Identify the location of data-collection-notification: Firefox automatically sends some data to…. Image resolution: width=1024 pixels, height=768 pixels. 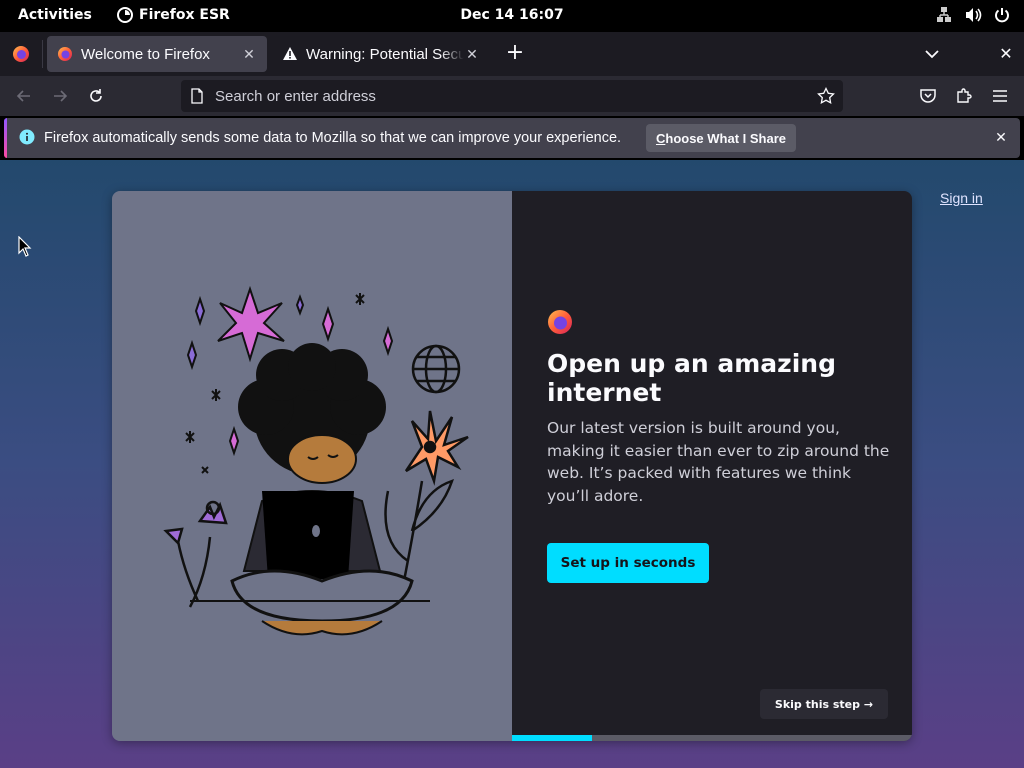
(512, 138).